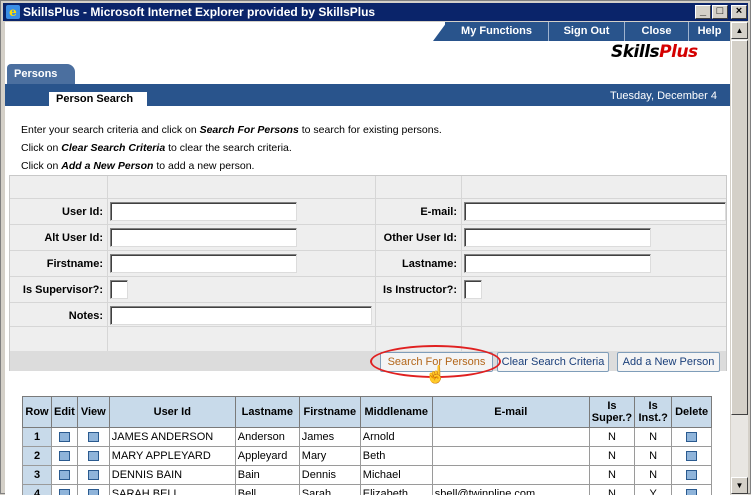 Image resolution: width=751 pixels, height=495 pixels. What do you see at coordinates (510, 412) in the screenshot?
I see `col-email: E-mail` at bounding box center [510, 412].